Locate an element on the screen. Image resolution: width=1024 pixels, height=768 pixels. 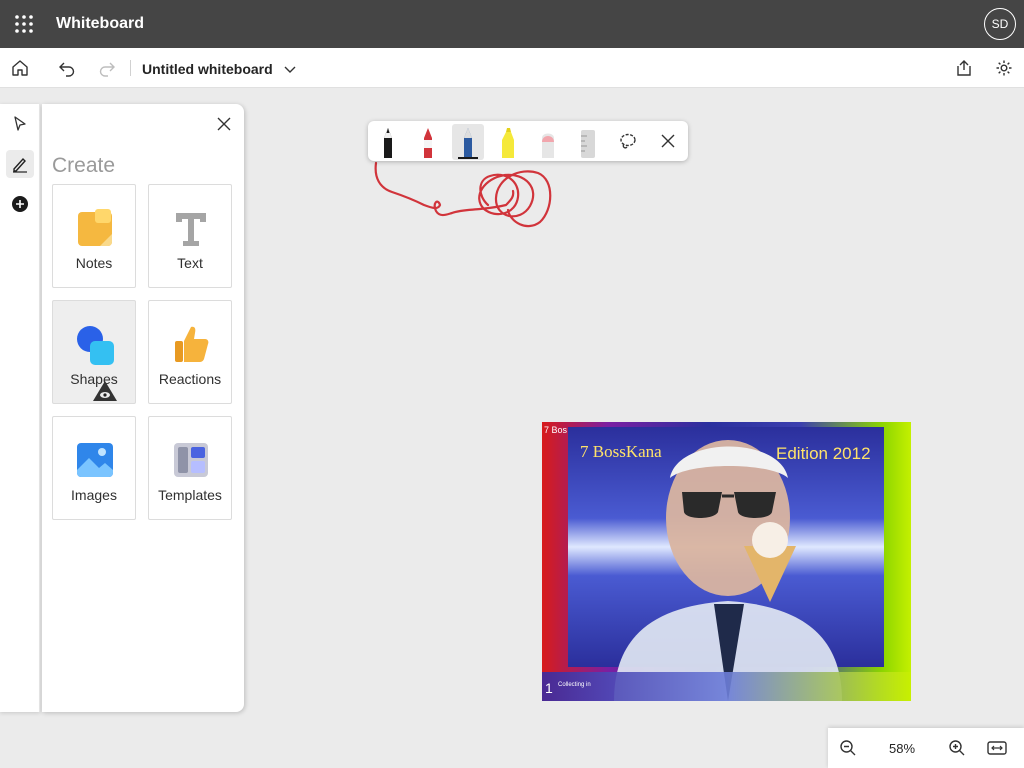
zoom-bar: 58% is located at coordinates (926, 748).